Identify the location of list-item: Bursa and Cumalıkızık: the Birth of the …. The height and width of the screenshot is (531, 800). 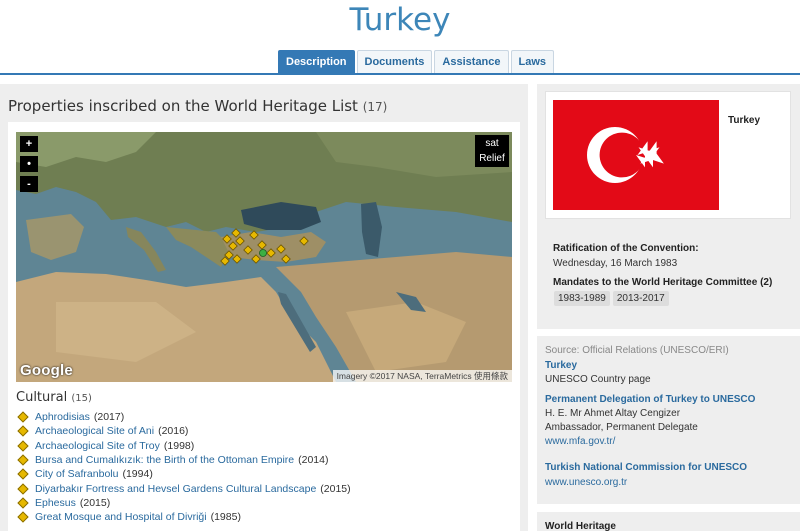
(184, 460).